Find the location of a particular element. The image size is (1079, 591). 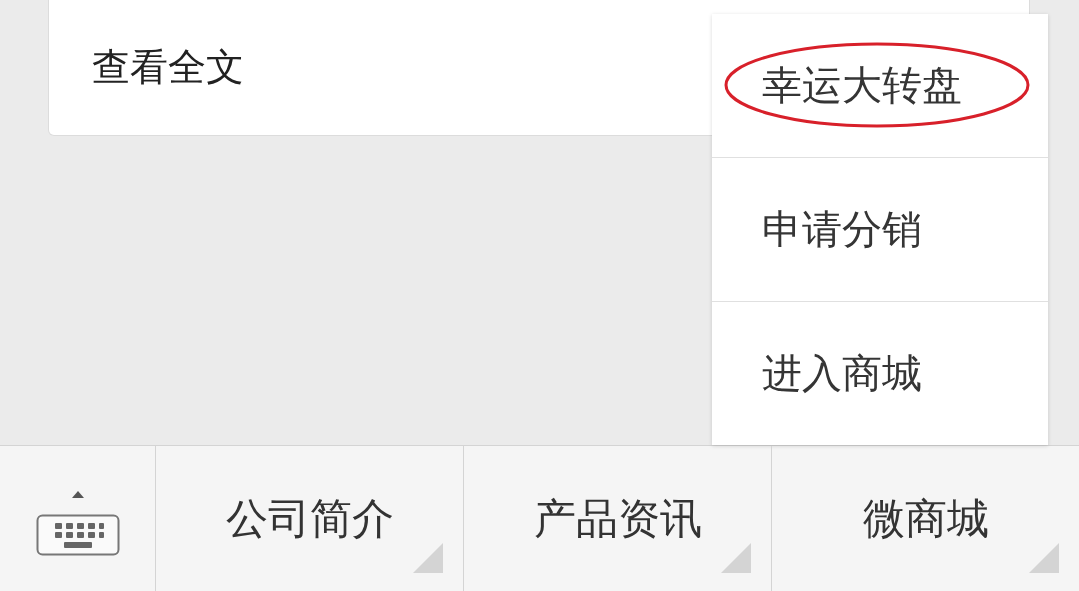

menu-tab: 公司简介 is located at coordinates (310, 518).